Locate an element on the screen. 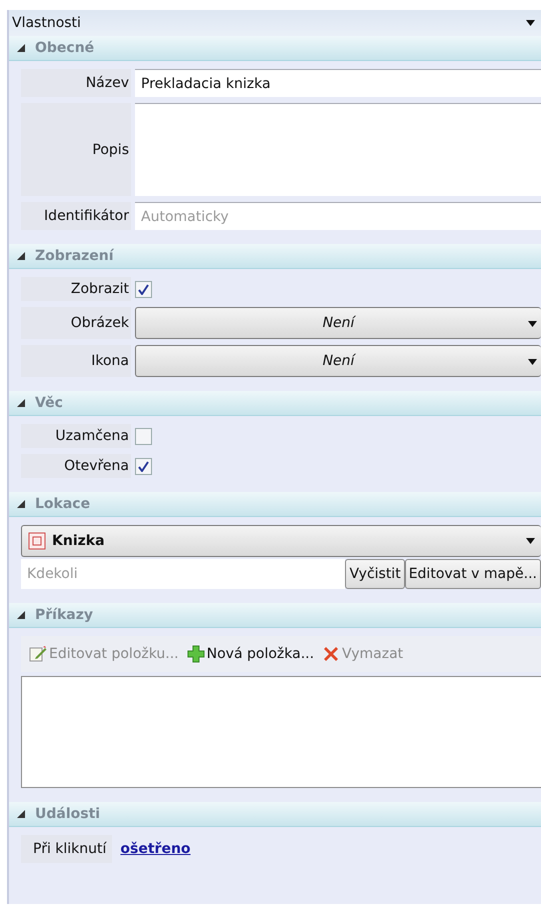 Image resolution: width=541 pixels, height=914 pixels. location-field: Kdekoli is located at coordinates (183, 574).